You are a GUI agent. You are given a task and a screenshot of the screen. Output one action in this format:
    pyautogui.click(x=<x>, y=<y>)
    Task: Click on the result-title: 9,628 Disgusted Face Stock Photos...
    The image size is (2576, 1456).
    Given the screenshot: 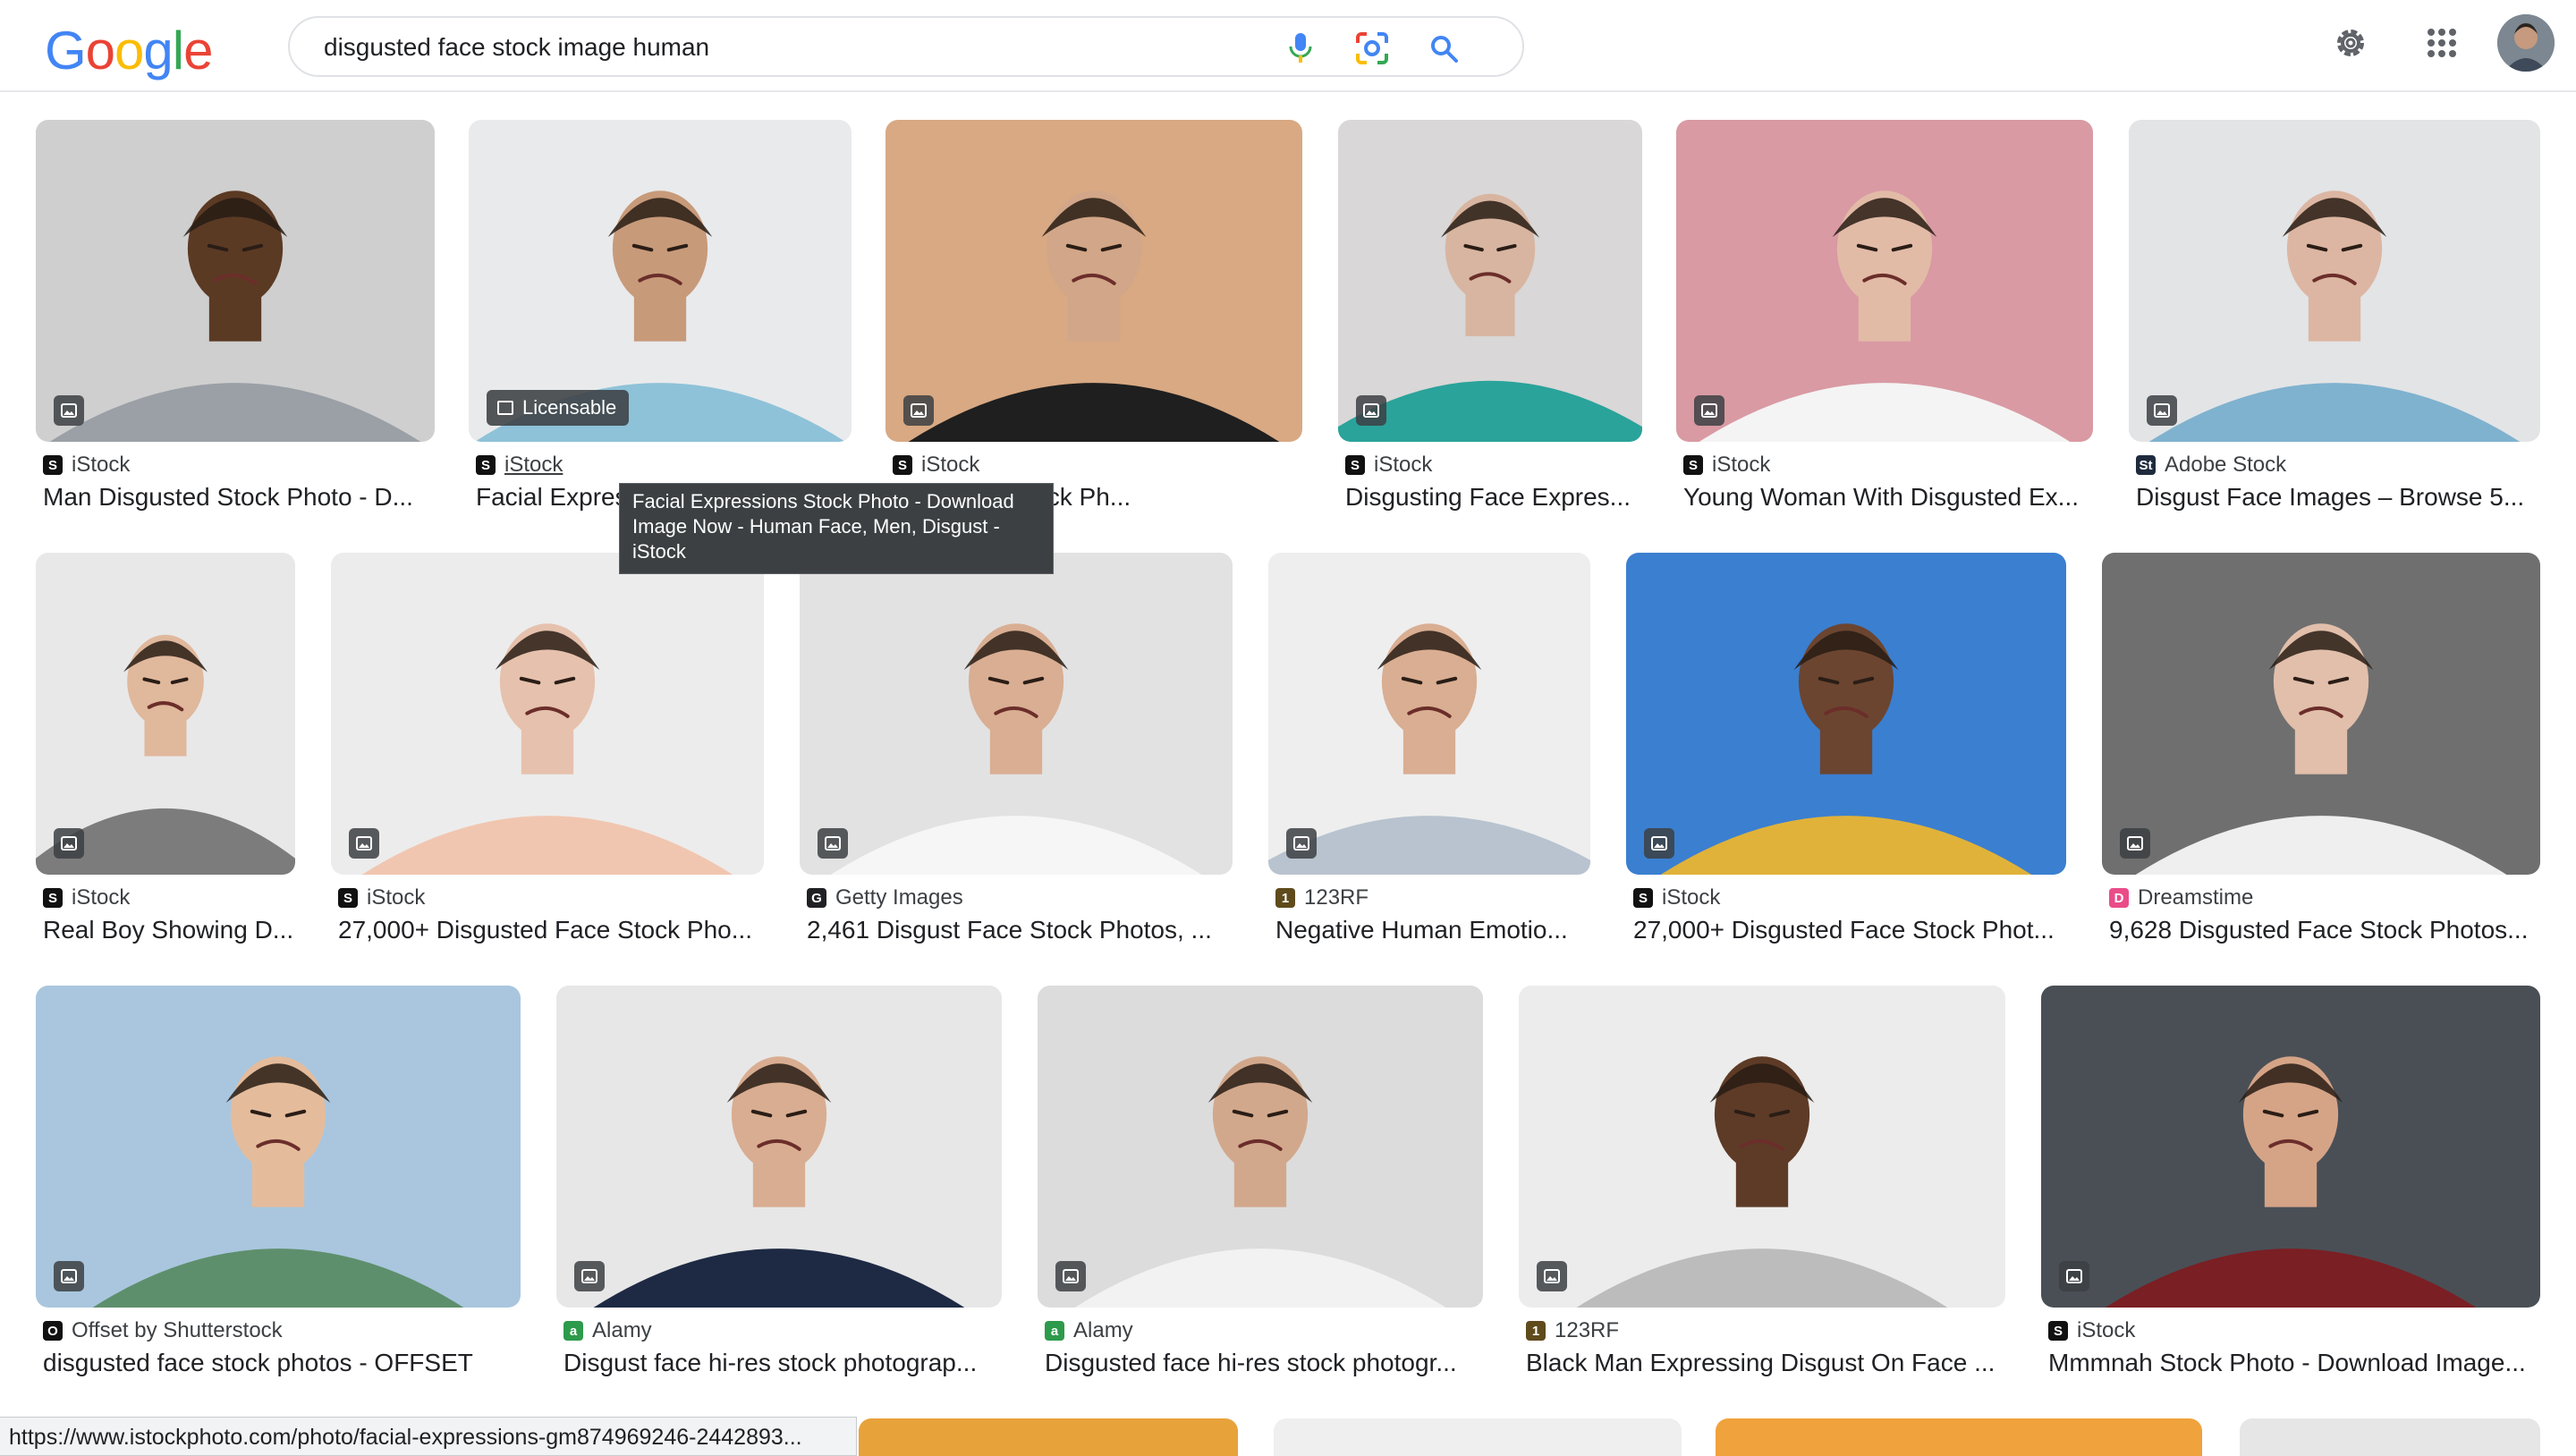 What is the action you would take?
    pyautogui.click(x=2324, y=930)
    